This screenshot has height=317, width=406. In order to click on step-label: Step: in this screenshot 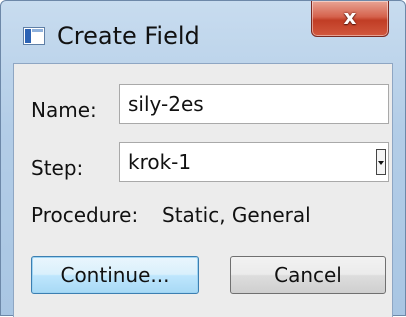, I will do `click(57, 168)`.